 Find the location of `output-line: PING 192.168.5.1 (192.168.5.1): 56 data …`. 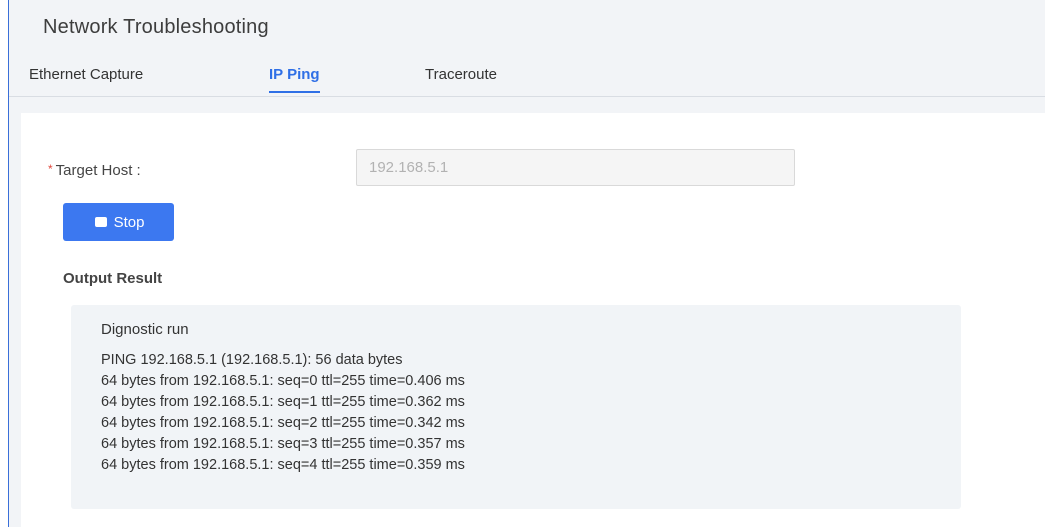

output-line: PING 192.168.5.1 (192.168.5.1): 56 data … is located at coordinates (252, 360).